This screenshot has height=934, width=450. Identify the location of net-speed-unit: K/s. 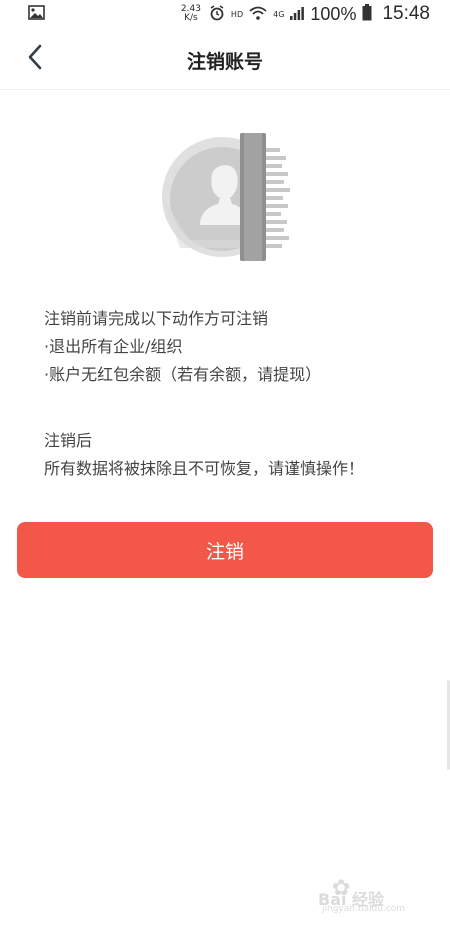
(191, 18).